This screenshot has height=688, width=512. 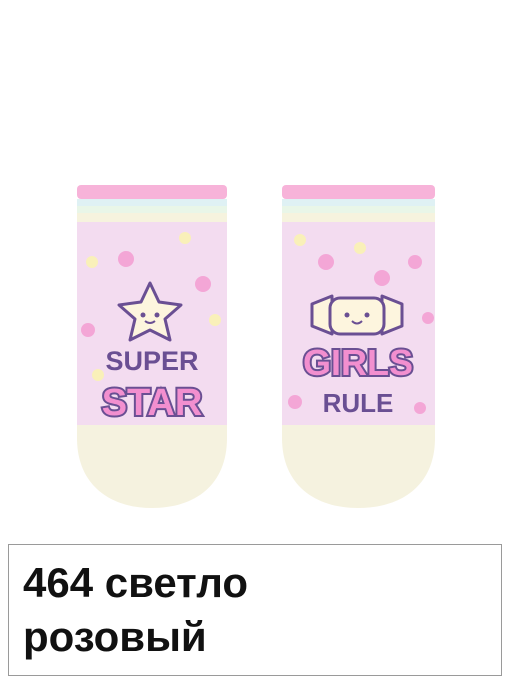 I want to click on left-sock-toe, so click(x=152, y=466).